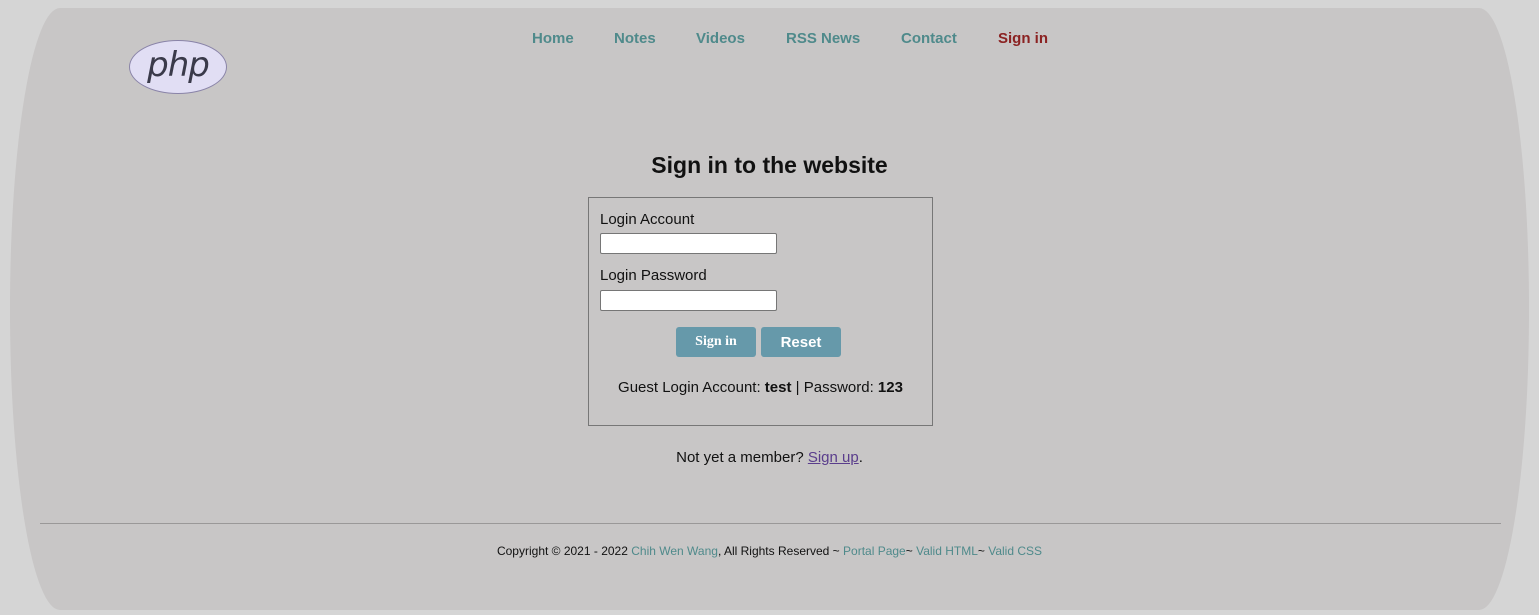 This screenshot has height=615, width=1539. Describe the element at coordinates (653, 275) in the screenshot. I see `password-label: Login Password` at that location.